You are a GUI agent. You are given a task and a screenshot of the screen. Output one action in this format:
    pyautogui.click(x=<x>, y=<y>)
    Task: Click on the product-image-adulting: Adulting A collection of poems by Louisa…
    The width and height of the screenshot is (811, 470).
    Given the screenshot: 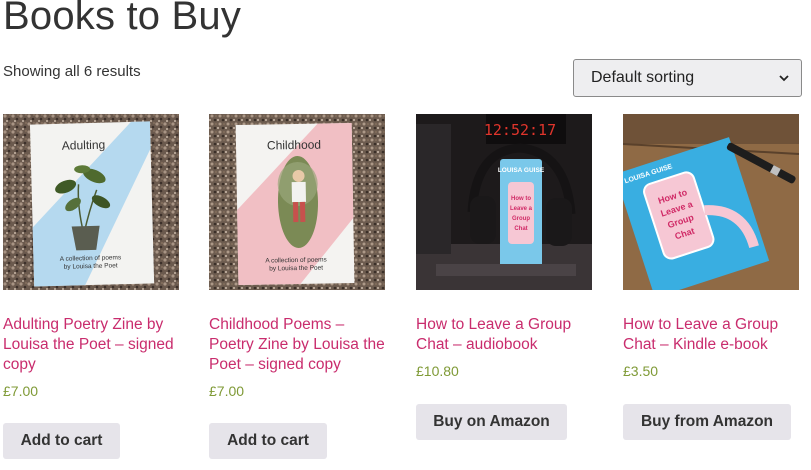 What is the action you would take?
    pyautogui.click(x=91, y=202)
    